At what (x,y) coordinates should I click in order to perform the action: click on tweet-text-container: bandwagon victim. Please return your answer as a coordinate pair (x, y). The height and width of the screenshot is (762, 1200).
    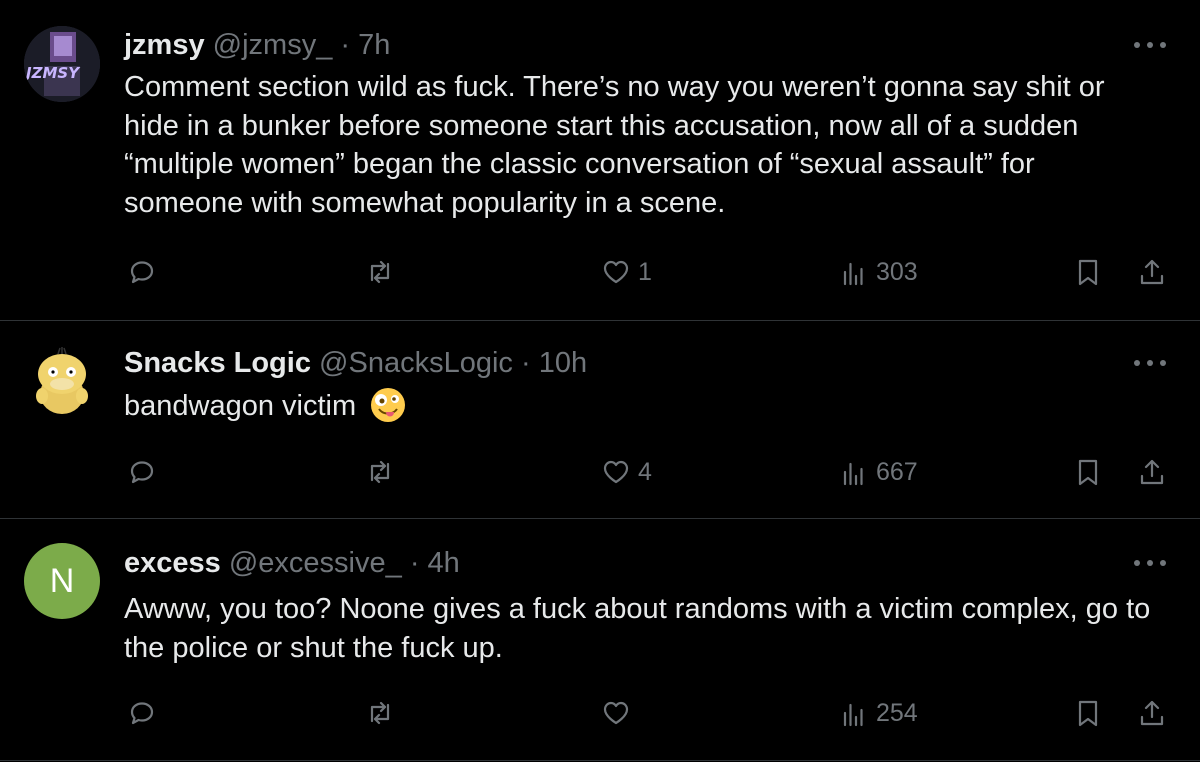
    Looking at the image, I should click on (639, 406).